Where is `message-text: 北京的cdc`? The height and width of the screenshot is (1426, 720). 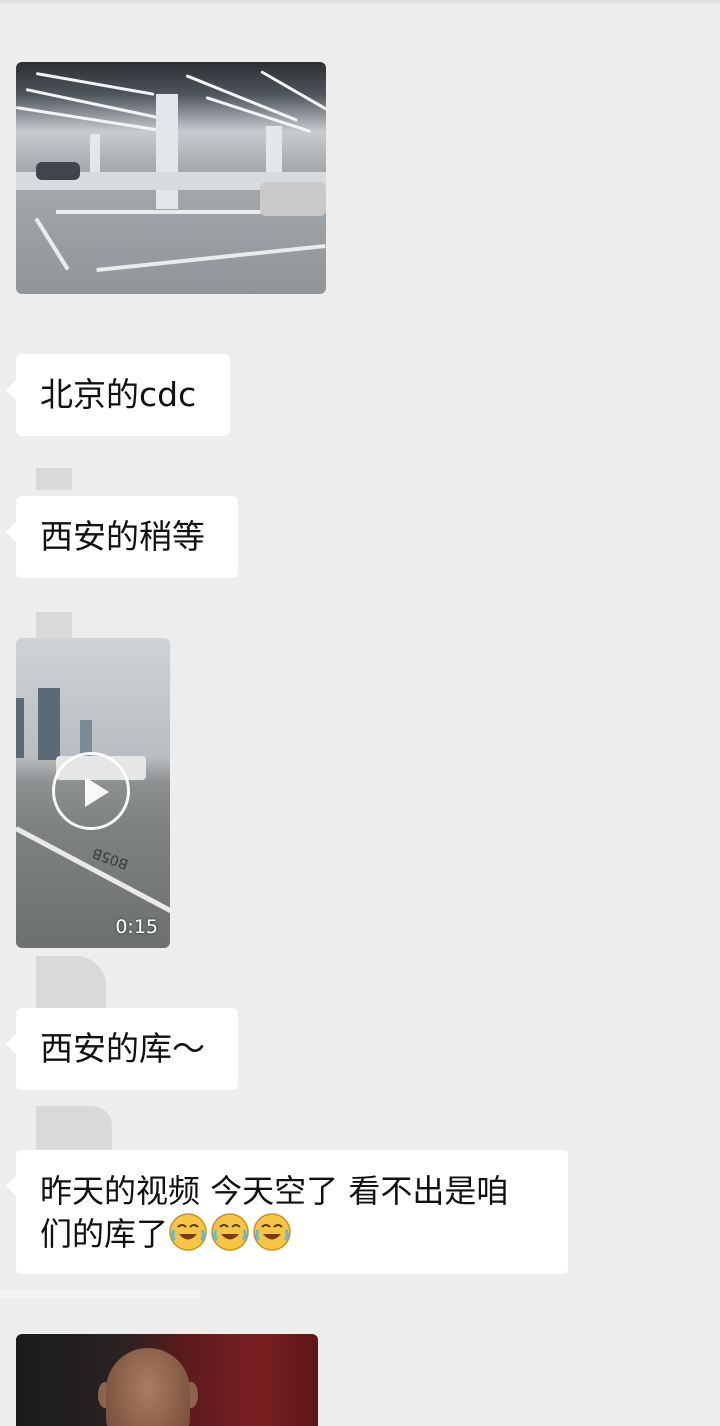
message-text: 北京的cdc is located at coordinates (118, 394).